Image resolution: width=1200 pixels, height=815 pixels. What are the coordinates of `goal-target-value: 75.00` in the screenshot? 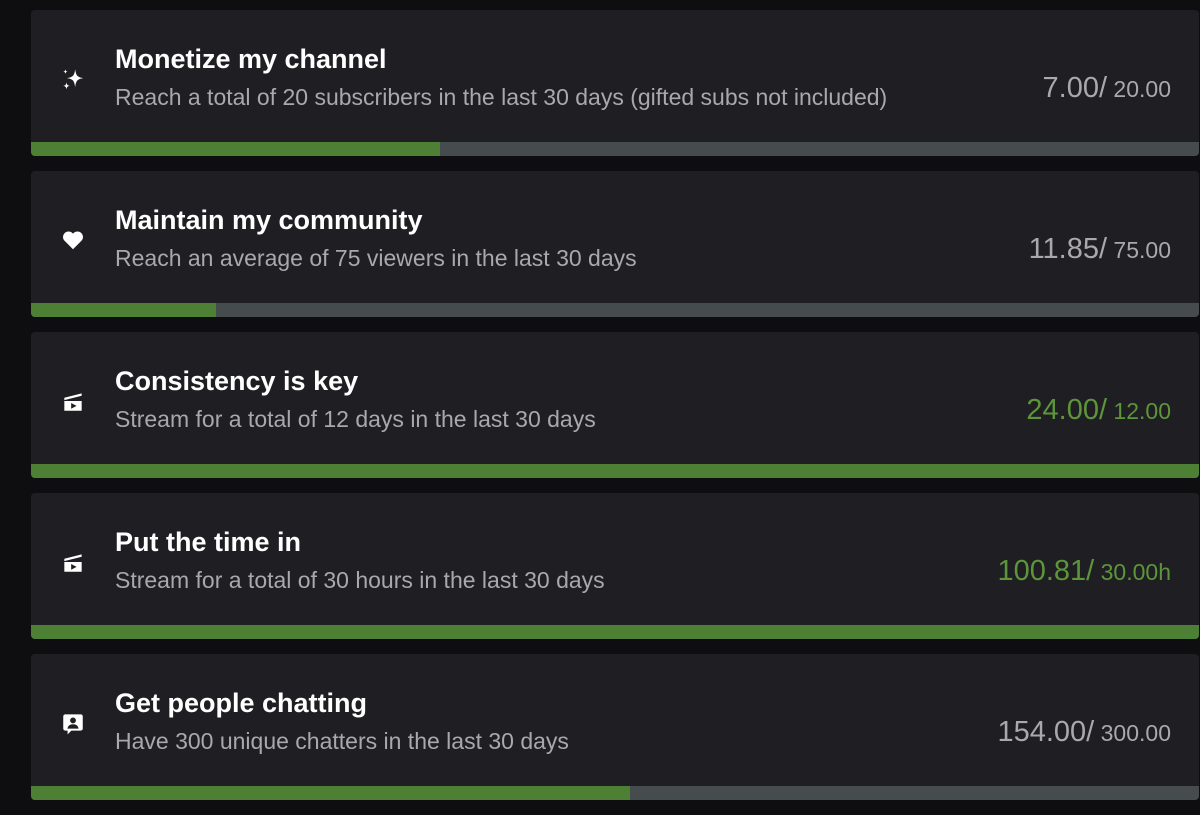 It's located at (1139, 250).